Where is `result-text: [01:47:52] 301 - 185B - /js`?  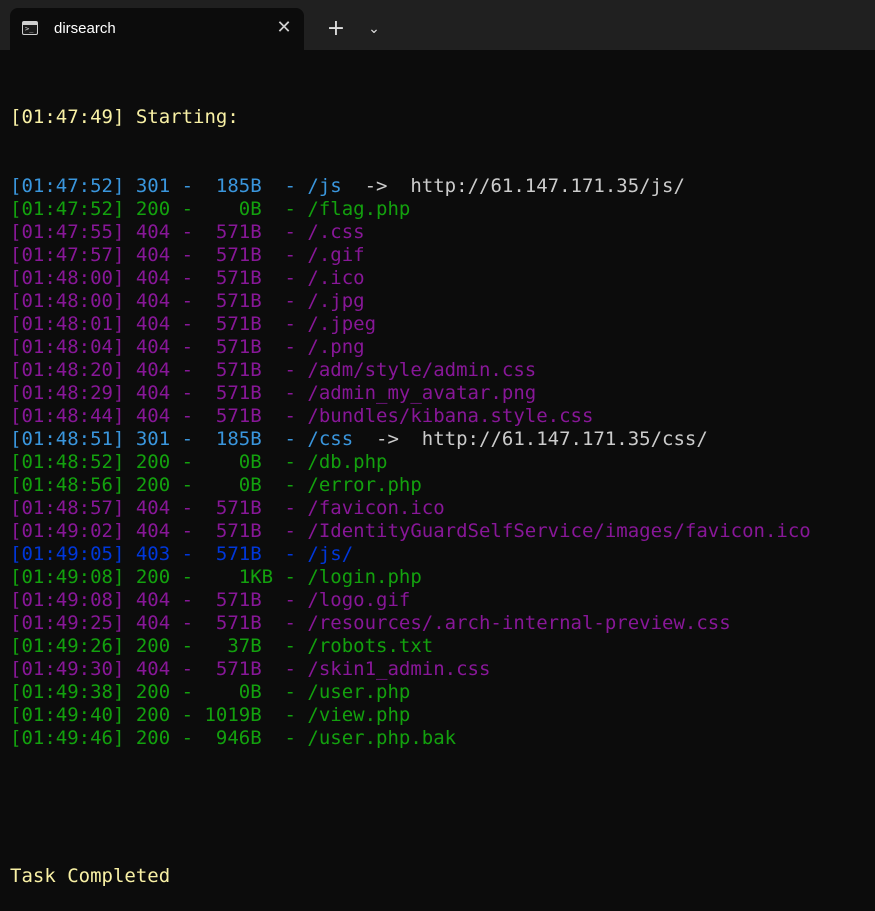
result-text: [01:47:52] 301 - 185B - /js is located at coordinates (176, 186).